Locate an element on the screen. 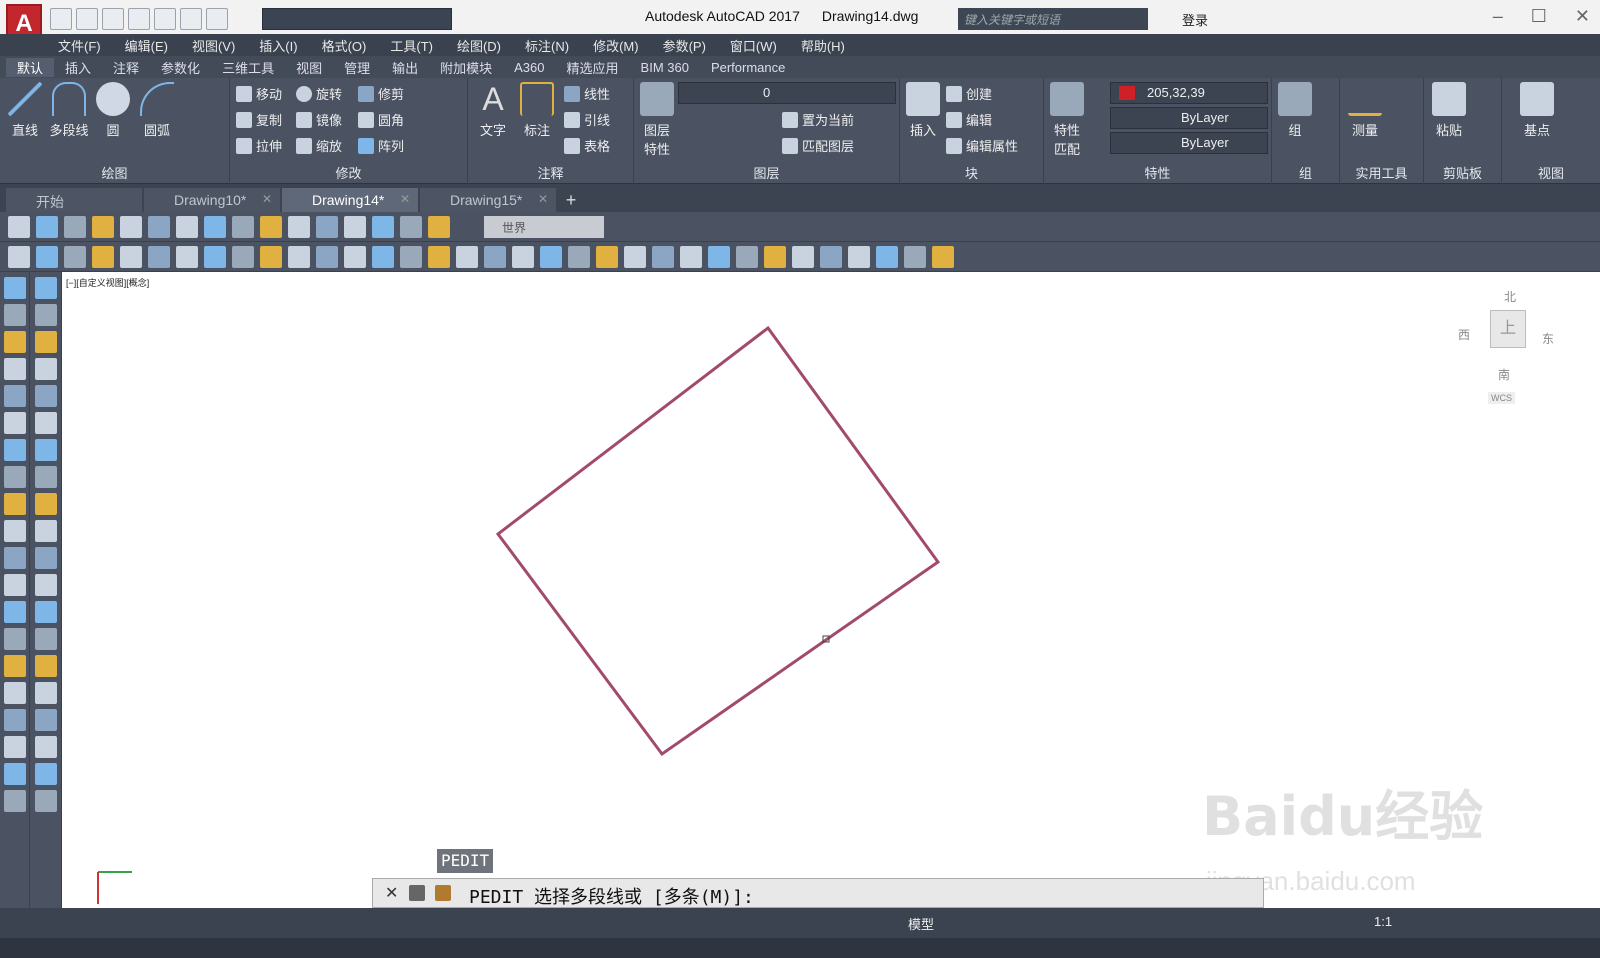 This screenshot has width=1600, height=958. command-line: ✕ PEDIT 选择多段线或 [多条(M)]: is located at coordinates (818, 893).